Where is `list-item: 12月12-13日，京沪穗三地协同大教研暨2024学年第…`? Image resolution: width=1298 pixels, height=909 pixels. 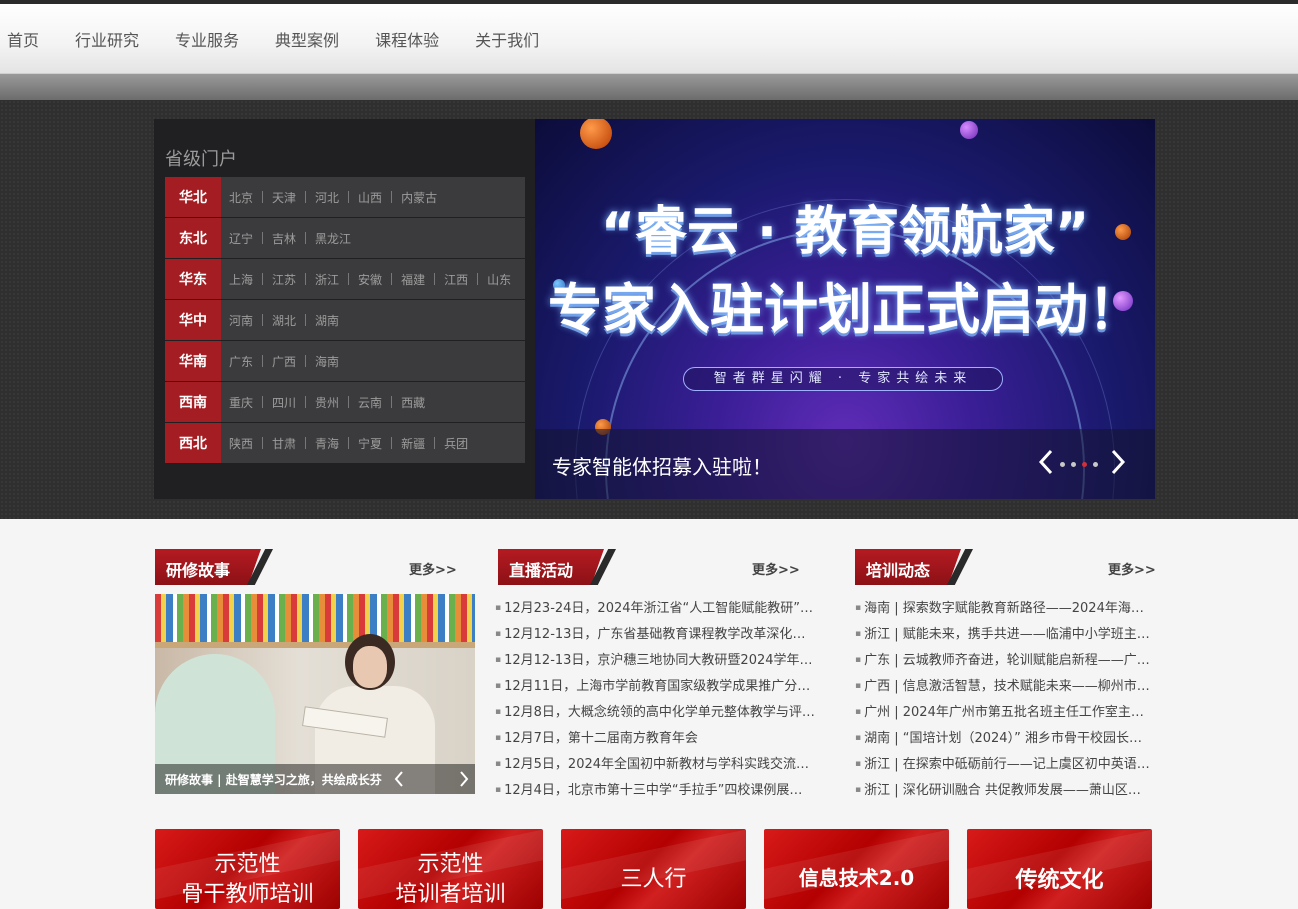 list-item: 12月12-13日，京沪穗三地协同大教研暨2024学年第… is located at coordinates (656, 662).